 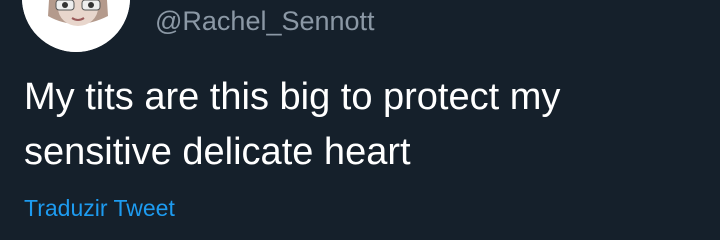 What do you see at coordinates (99, 208) in the screenshot?
I see `translate-tweet-link: Traduzir Tweet` at bounding box center [99, 208].